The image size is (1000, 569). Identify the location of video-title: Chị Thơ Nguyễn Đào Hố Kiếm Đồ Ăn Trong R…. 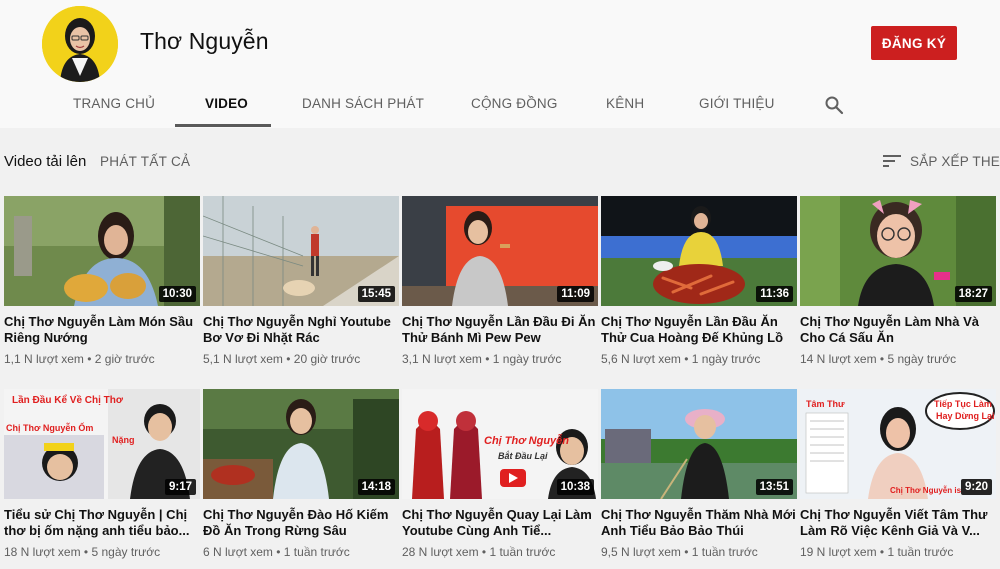
(301, 523).